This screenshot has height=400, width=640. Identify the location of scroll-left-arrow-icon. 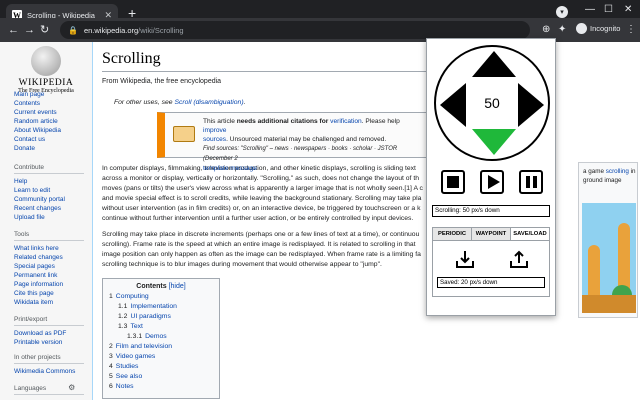
(453, 105).